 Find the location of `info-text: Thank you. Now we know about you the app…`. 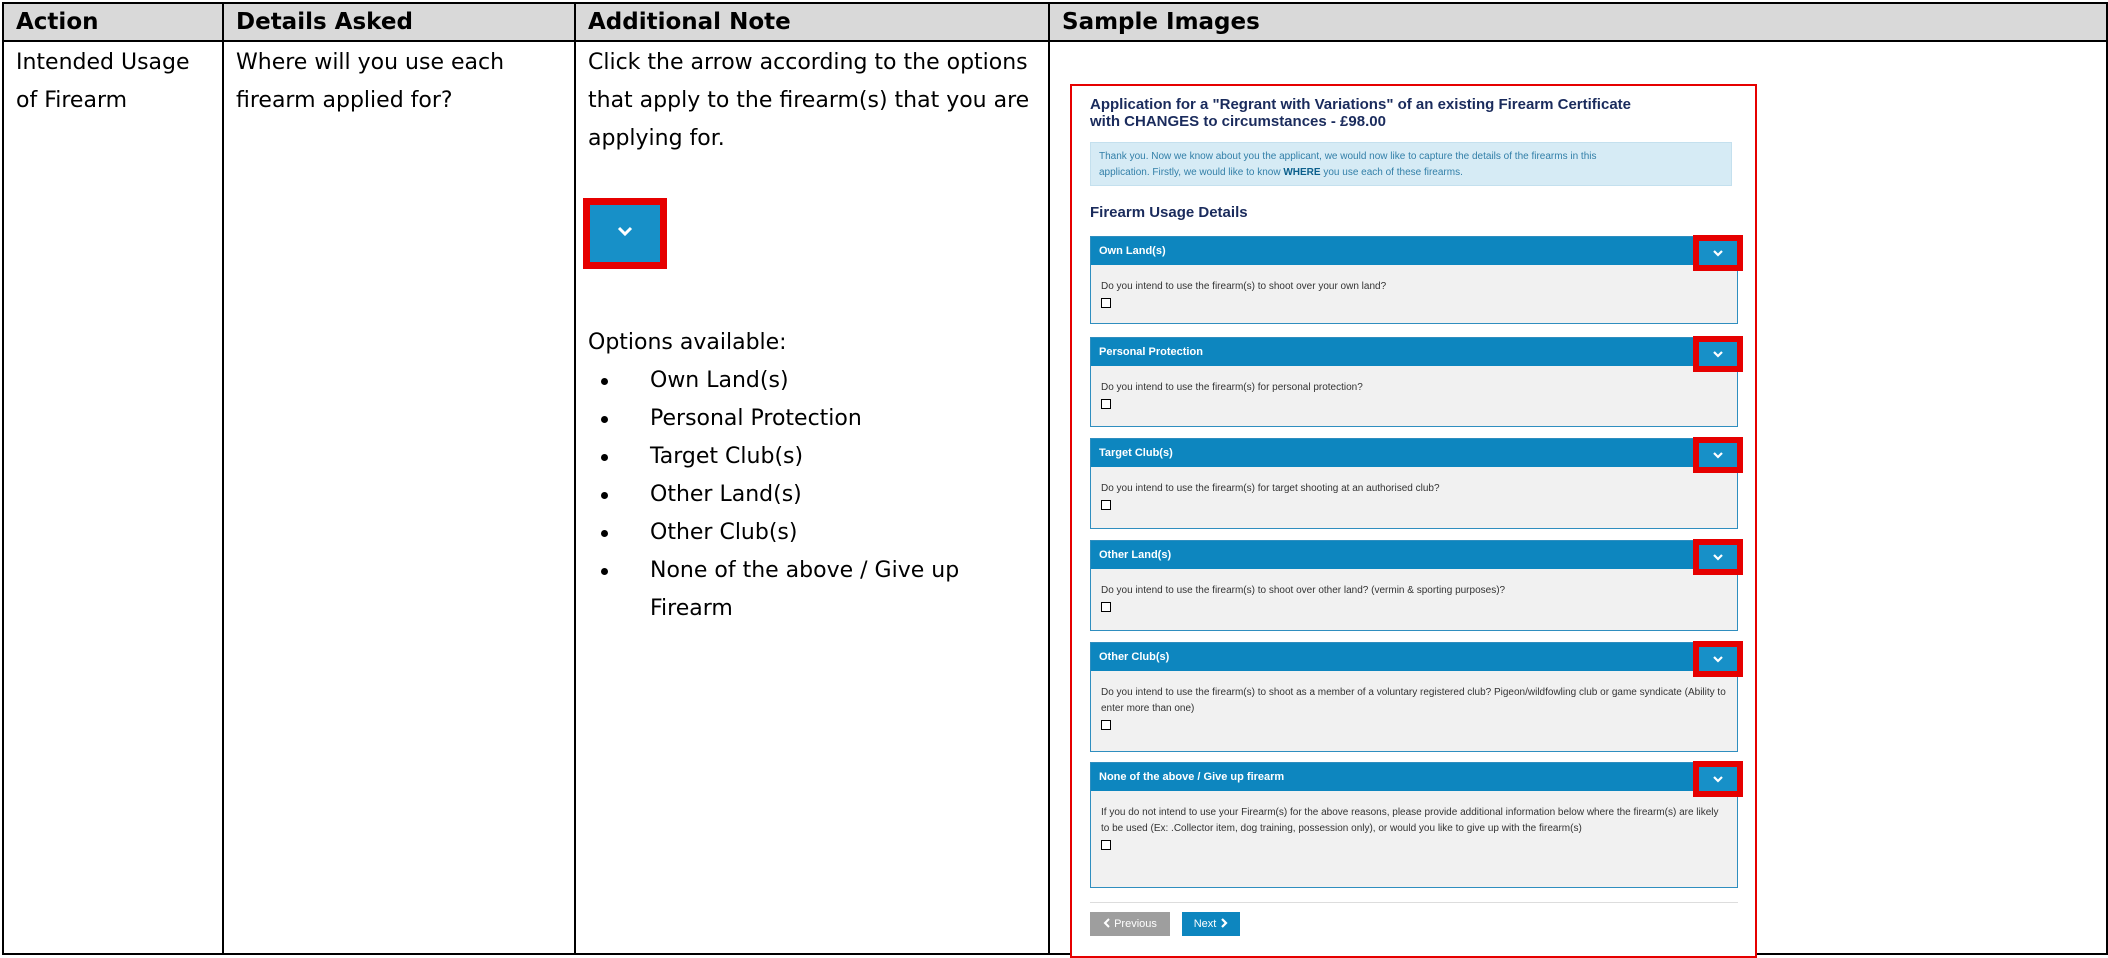

info-text: Thank you. Now we know about you the app… is located at coordinates (1348, 156).